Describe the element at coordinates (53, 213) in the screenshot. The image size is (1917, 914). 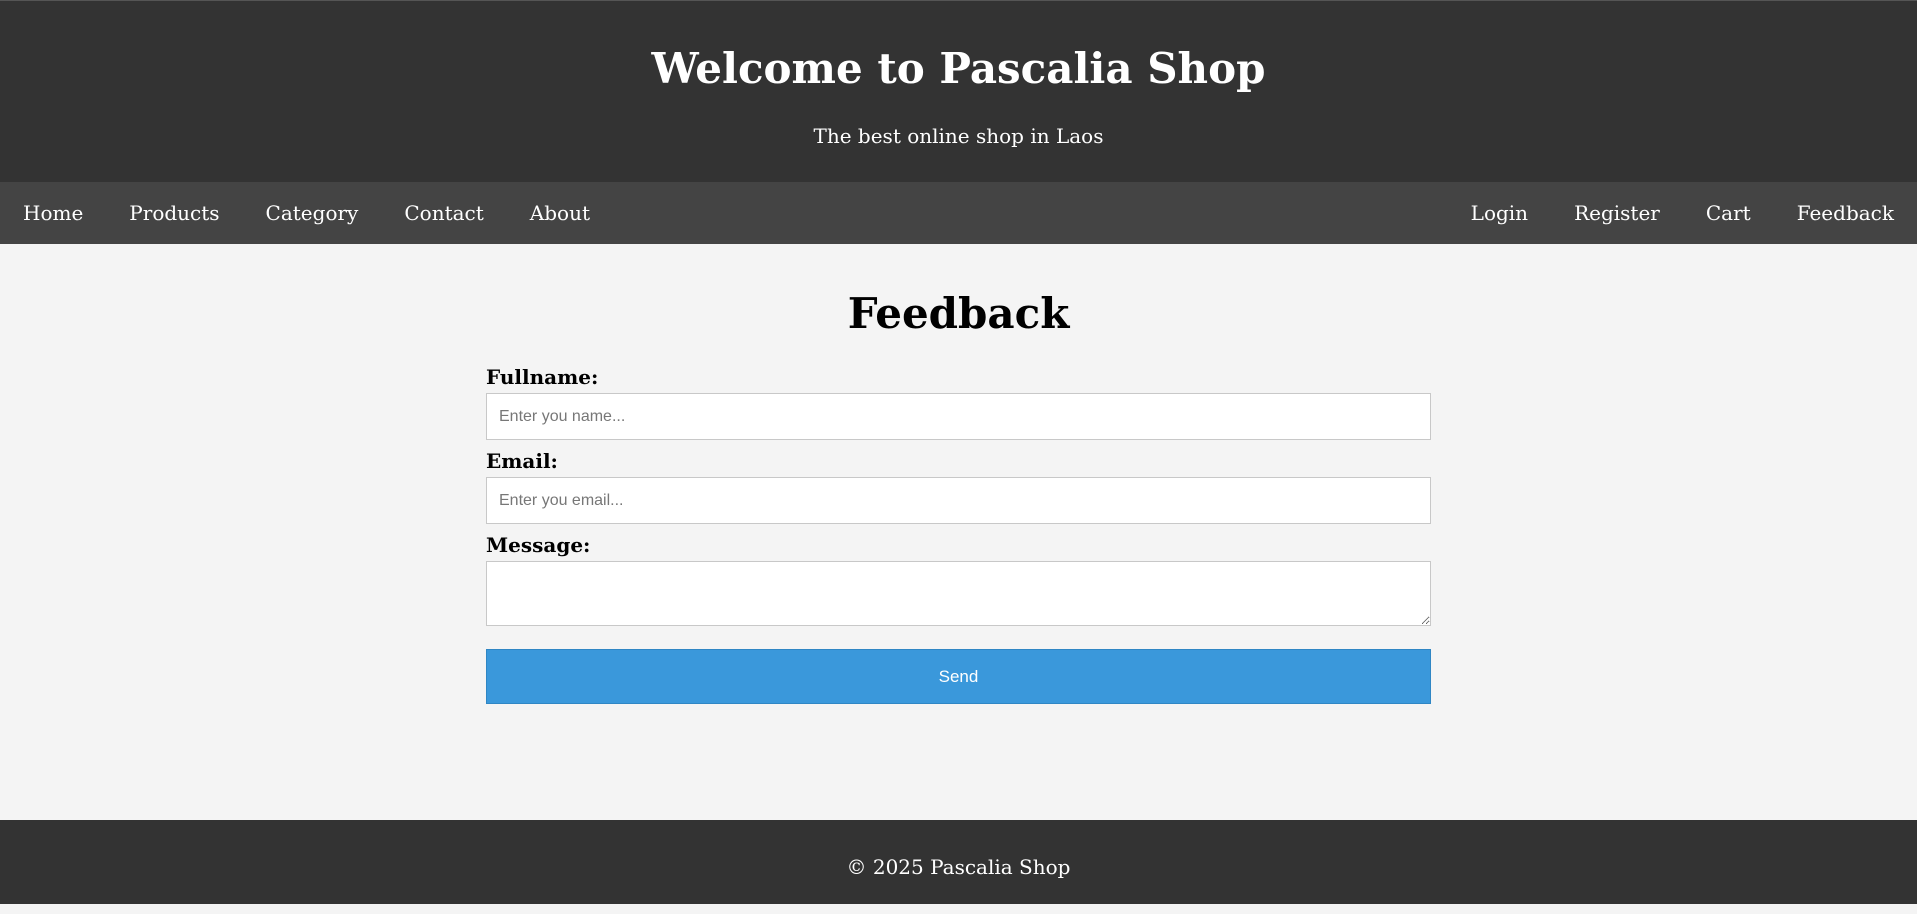
I see `nav-link-home: Home` at that location.